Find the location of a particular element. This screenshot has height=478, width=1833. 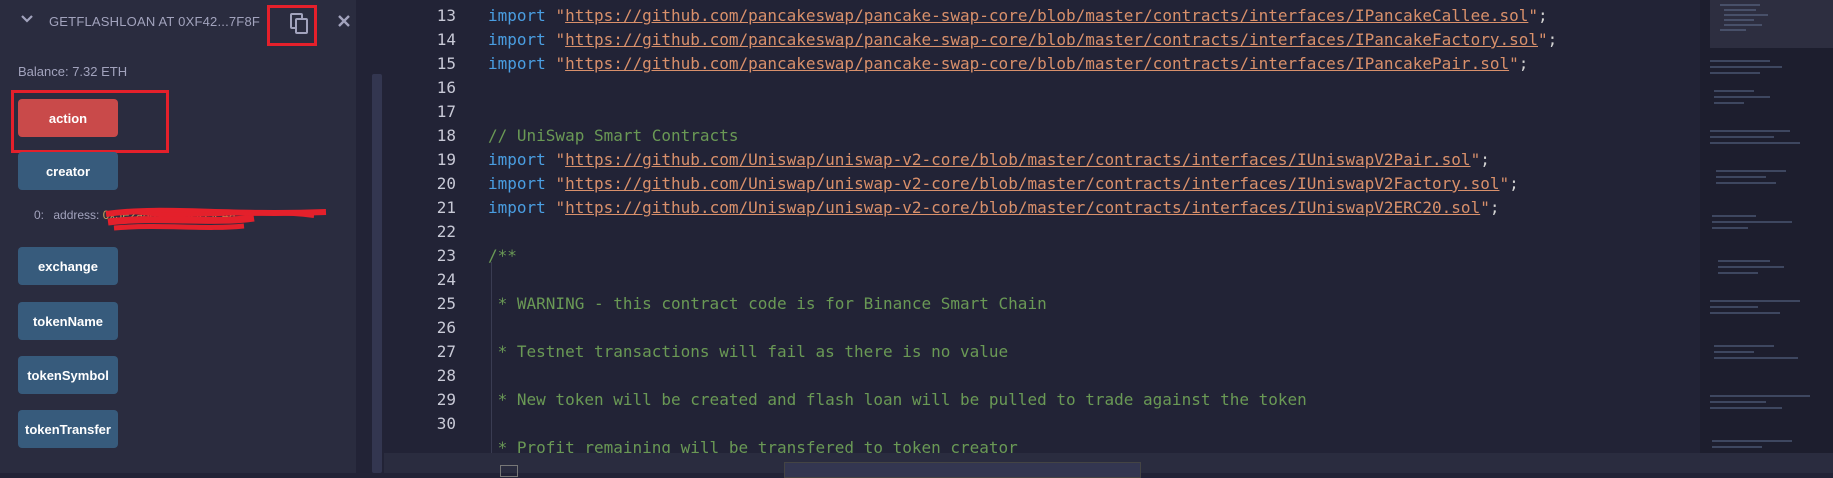

line-number: 18 is located at coordinates (446, 135).